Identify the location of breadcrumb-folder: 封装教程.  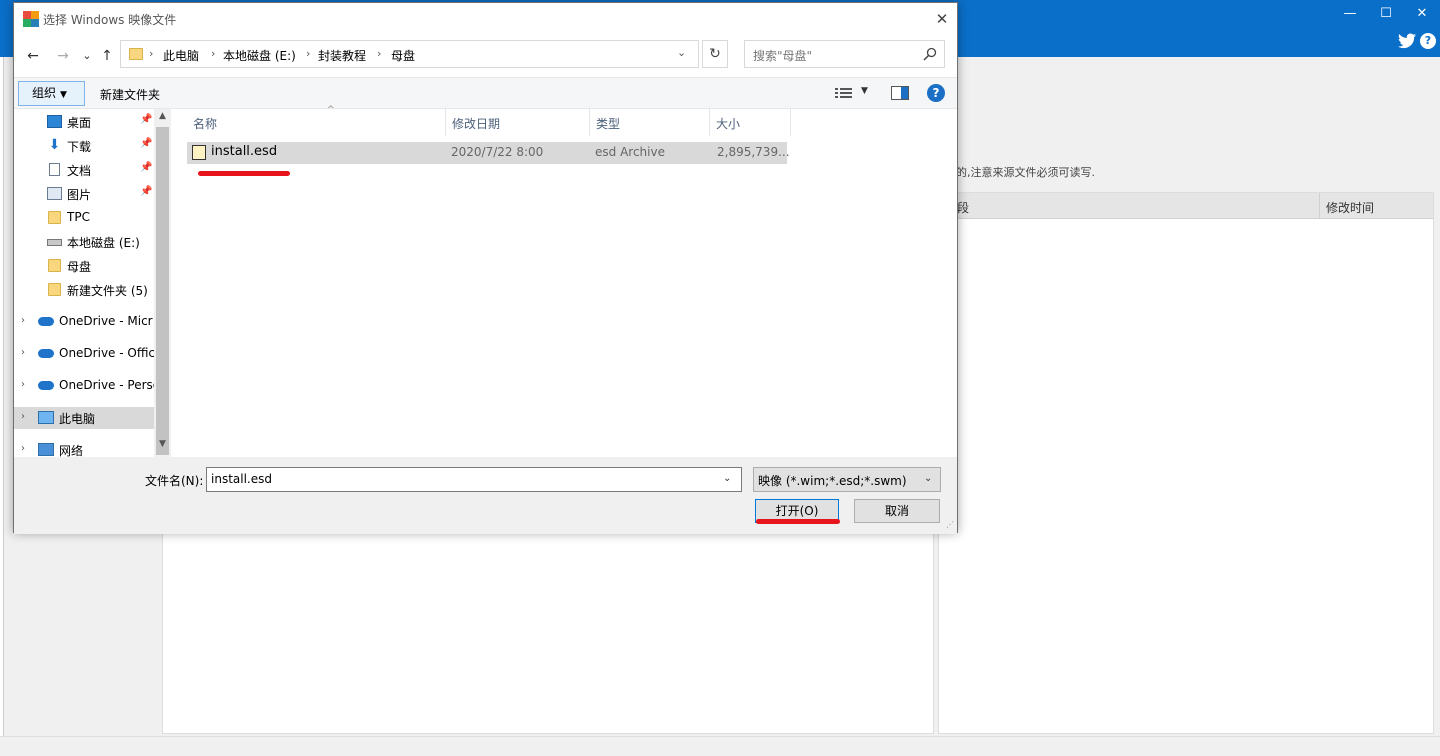
(342, 55).